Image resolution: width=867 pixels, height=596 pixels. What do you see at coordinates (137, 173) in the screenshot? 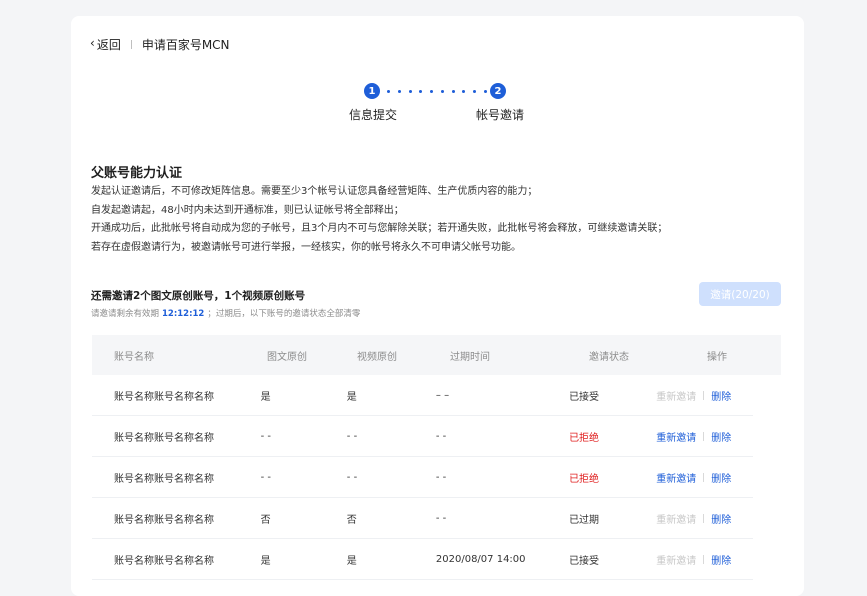
I see `section-title: 父账号能力认证` at bounding box center [137, 173].